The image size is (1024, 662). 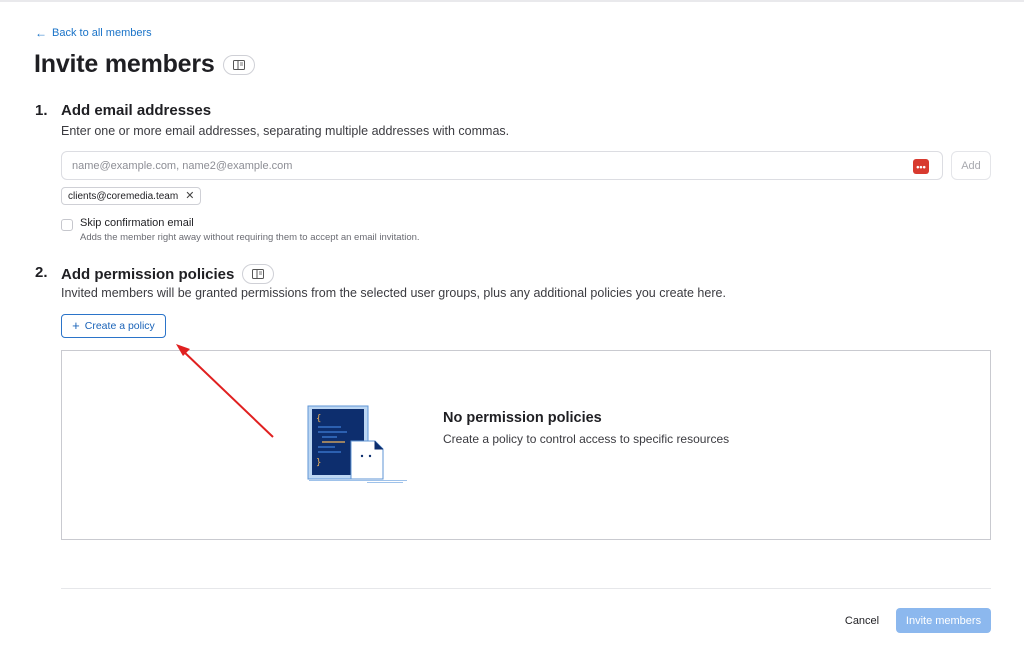 I want to click on email-tag-label: clients@coremedia.team, so click(x=123, y=196).